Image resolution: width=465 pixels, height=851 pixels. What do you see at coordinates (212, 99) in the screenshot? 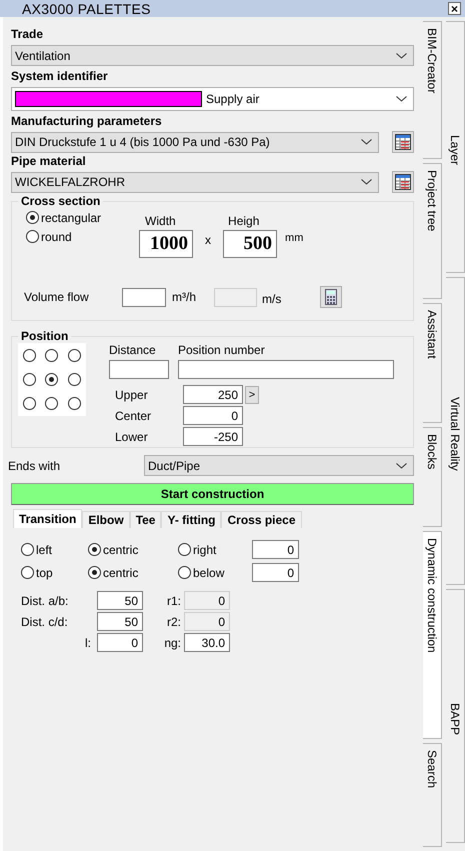
I see `dropdown: Supply air` at bounding box center [212, 99].